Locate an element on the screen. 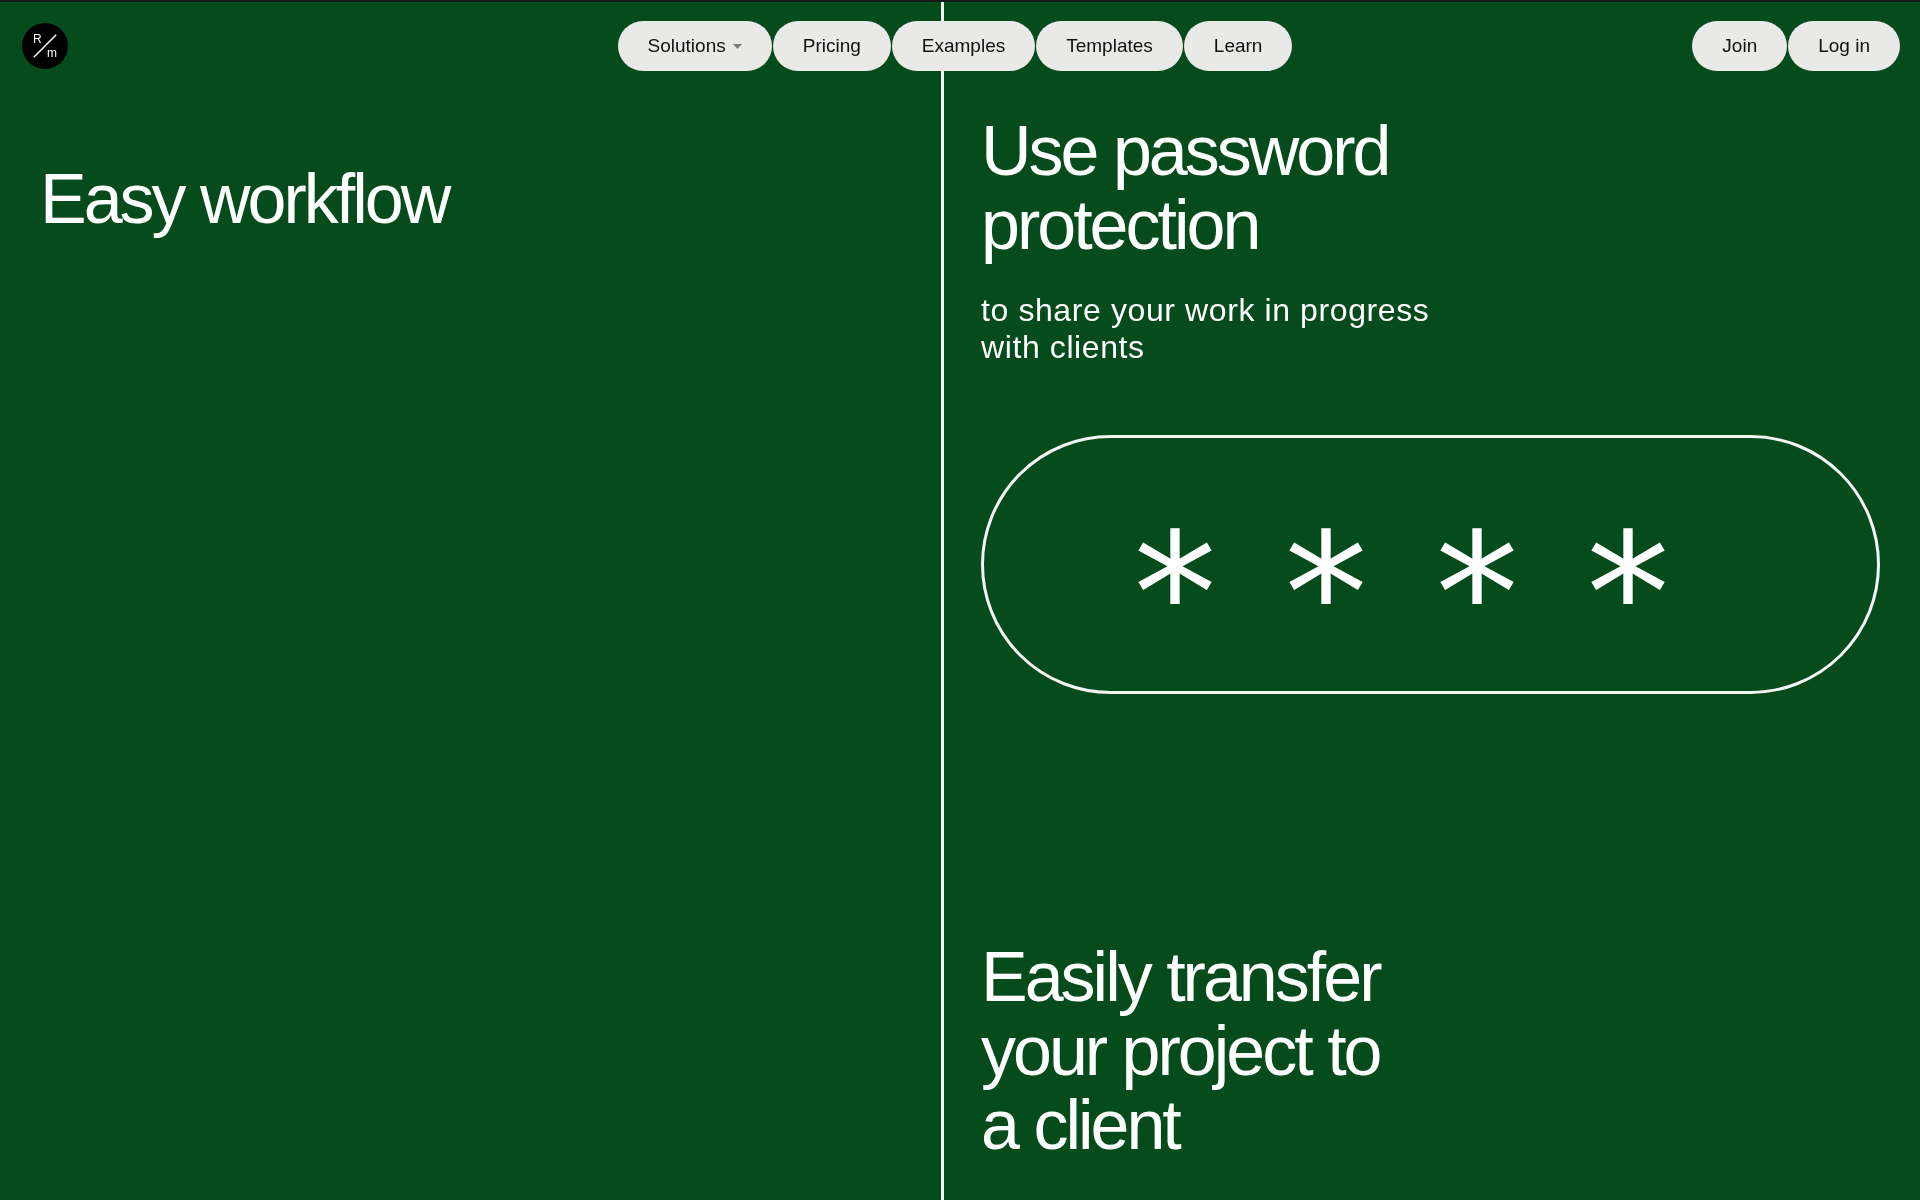 This screenshot has width=1920, height=1200. section-text: to share your work in progress with clients is located at coordinates (1206, 329).